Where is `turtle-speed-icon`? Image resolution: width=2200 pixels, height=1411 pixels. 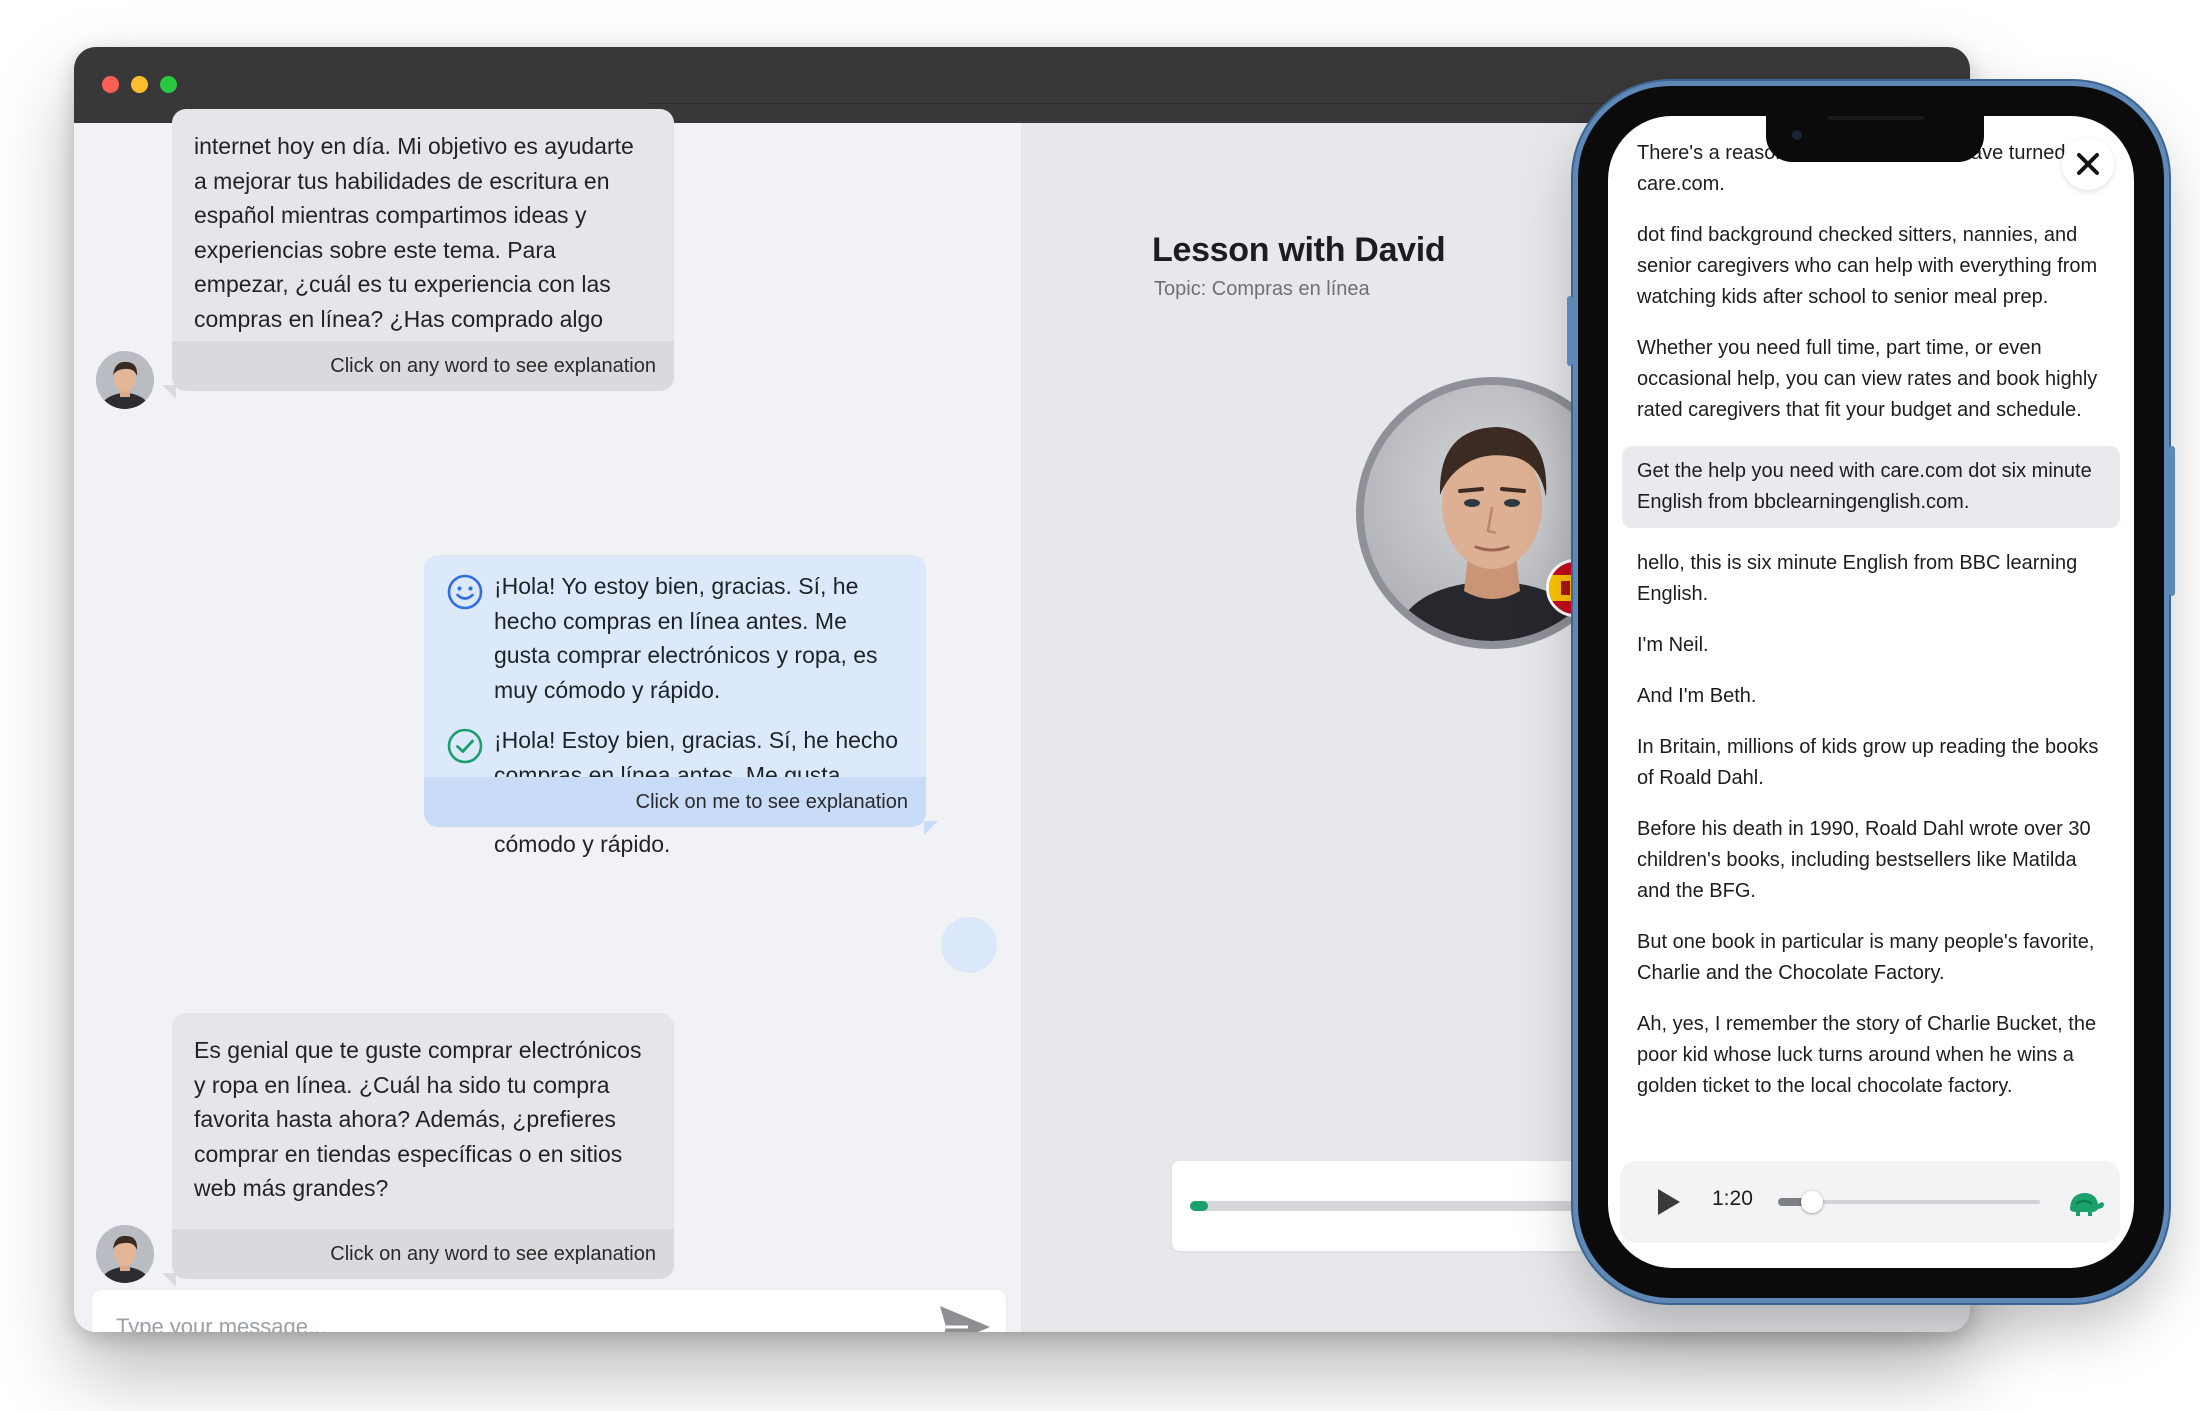
turtle-speed-icon is located at coordinates (2084, 1202).